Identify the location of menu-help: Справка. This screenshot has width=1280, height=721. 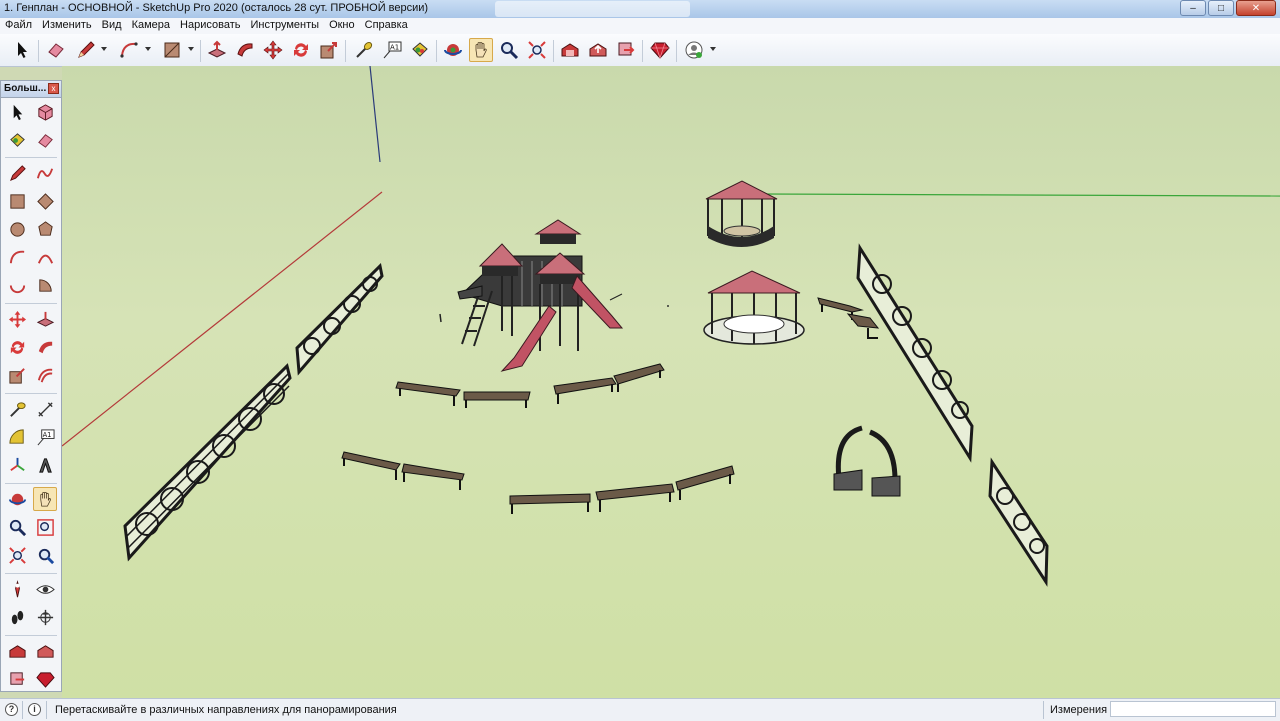
(386, 26).